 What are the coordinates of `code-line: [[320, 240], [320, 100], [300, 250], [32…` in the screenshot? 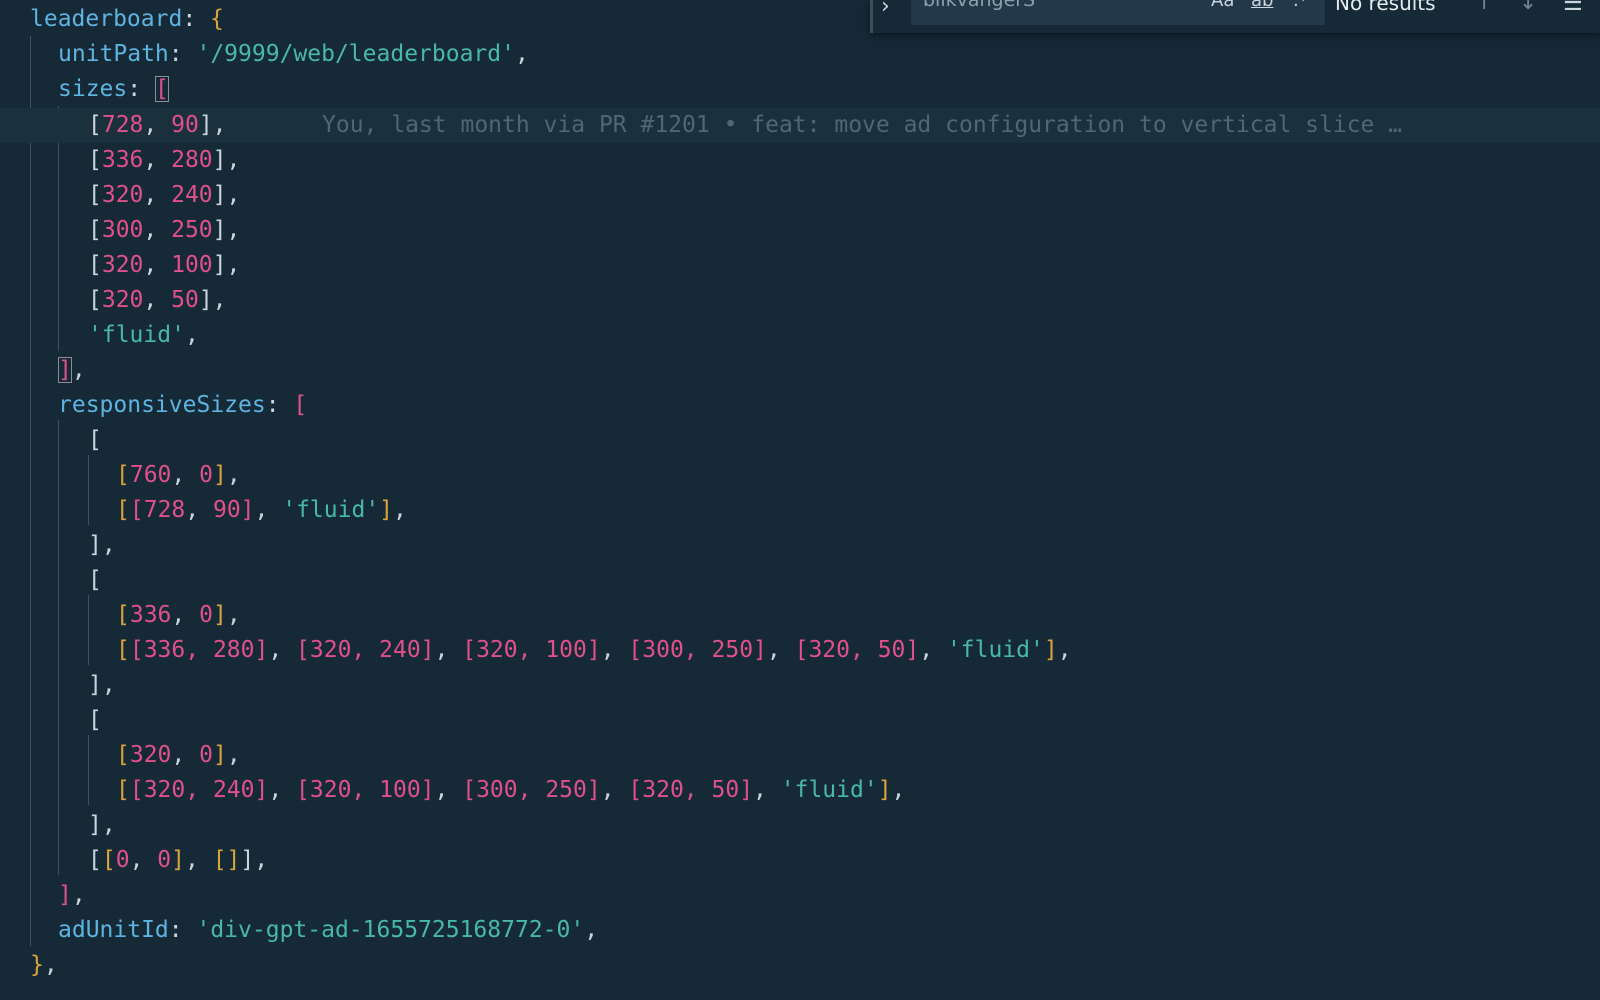 It's located at (800, 790).